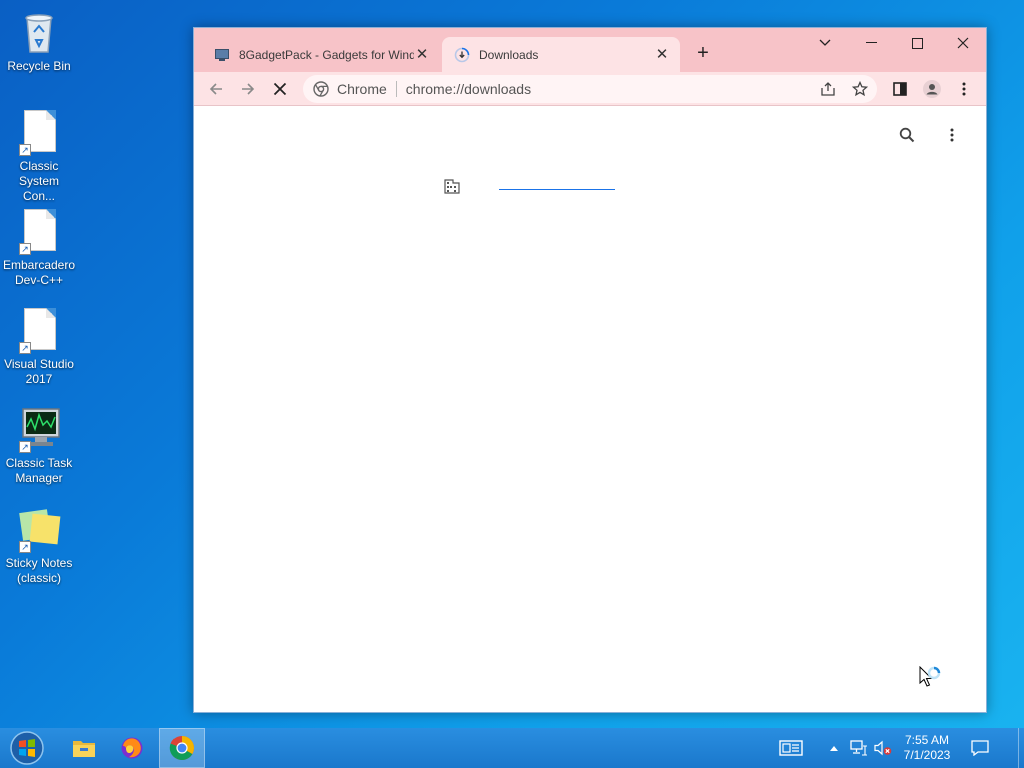  I want to click on network-icon, so click(858, 748).